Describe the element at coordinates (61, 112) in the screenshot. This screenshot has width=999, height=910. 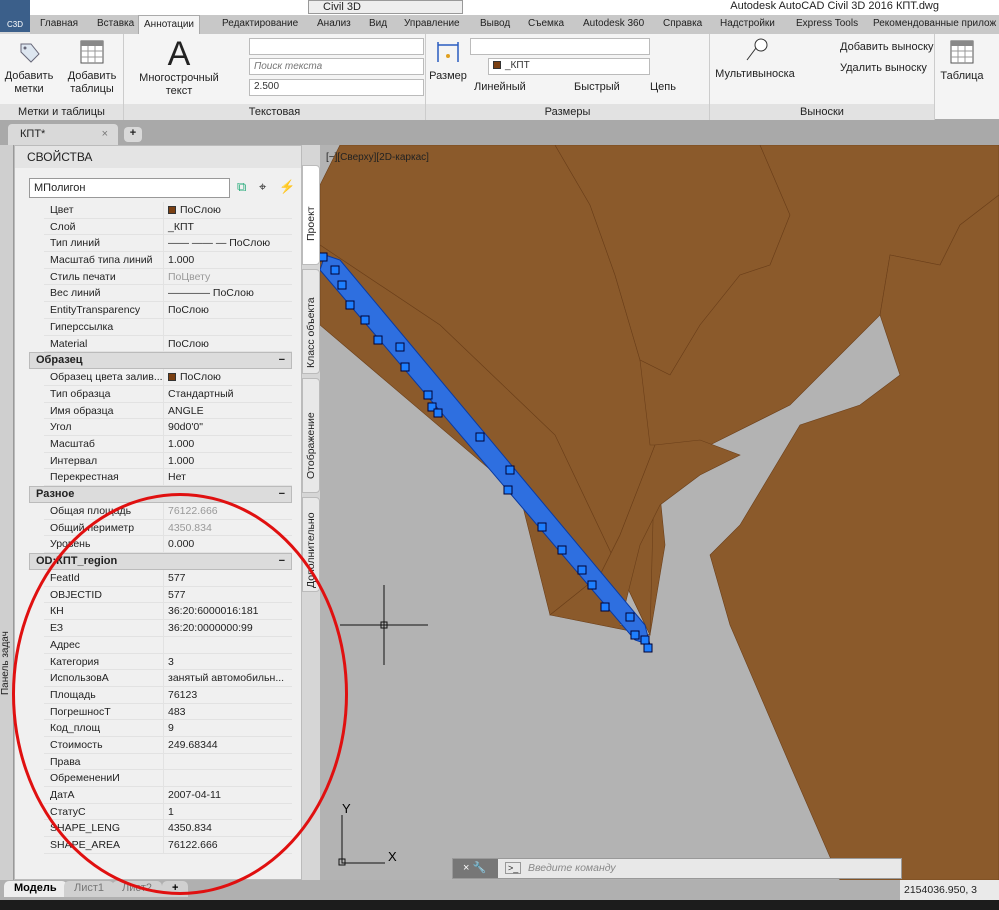
I see `panel-title: Метки и таблицы` at that location.